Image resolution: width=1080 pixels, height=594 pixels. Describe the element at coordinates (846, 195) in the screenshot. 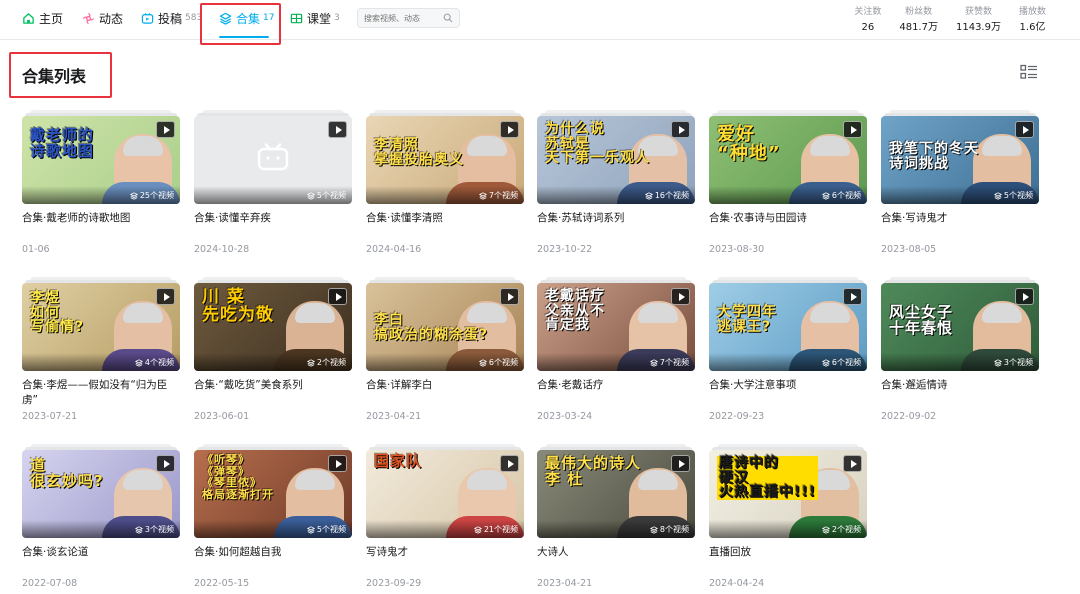

I see `video-count: 6个视频` at that location.